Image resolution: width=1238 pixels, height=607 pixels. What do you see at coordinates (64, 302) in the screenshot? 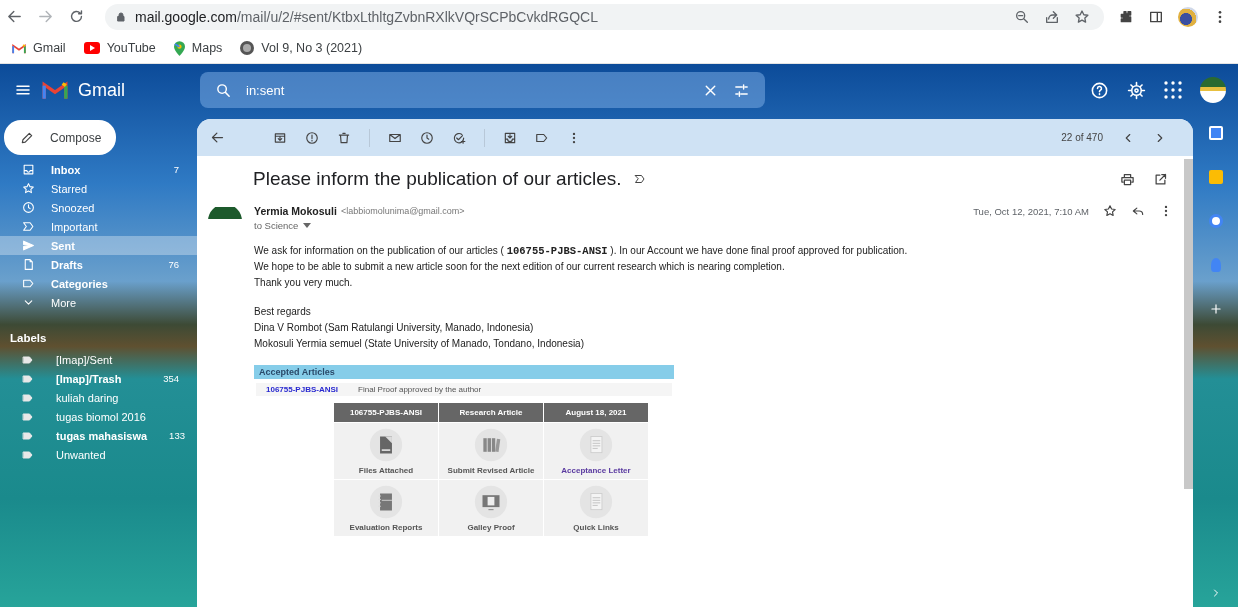
I see `nav-label: More` at bounding box center [64, 302].